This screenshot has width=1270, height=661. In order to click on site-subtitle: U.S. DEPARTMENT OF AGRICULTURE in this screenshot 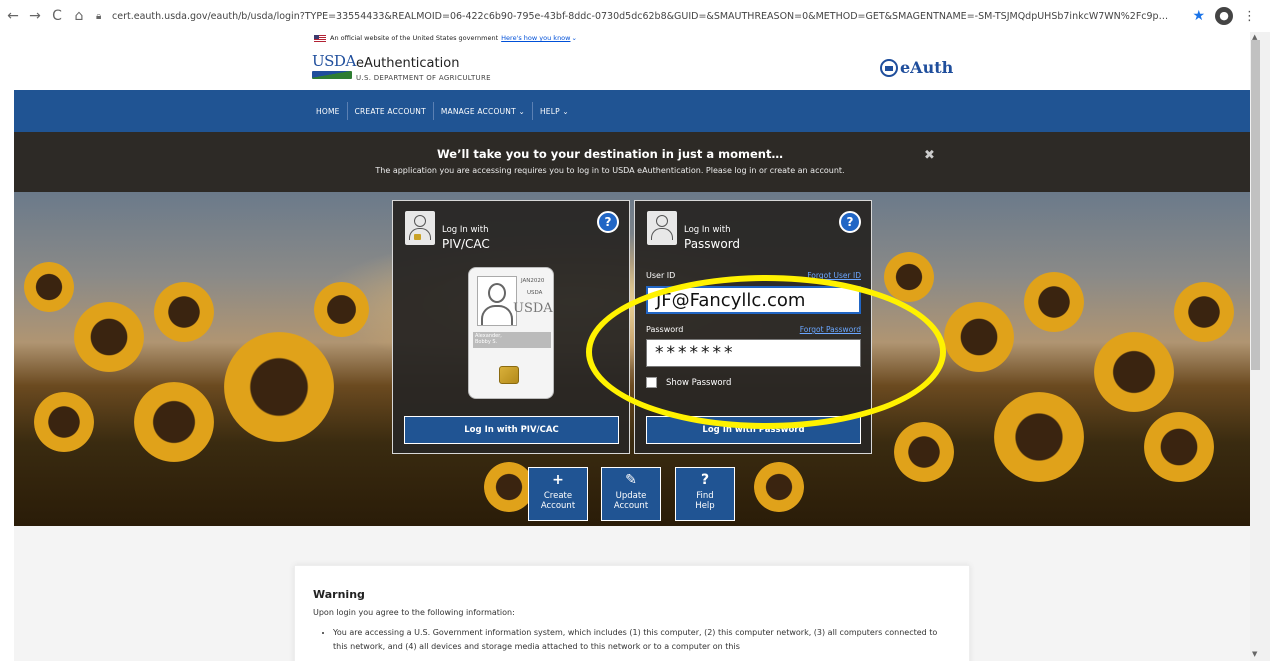, I will do `click(423, 78)`.